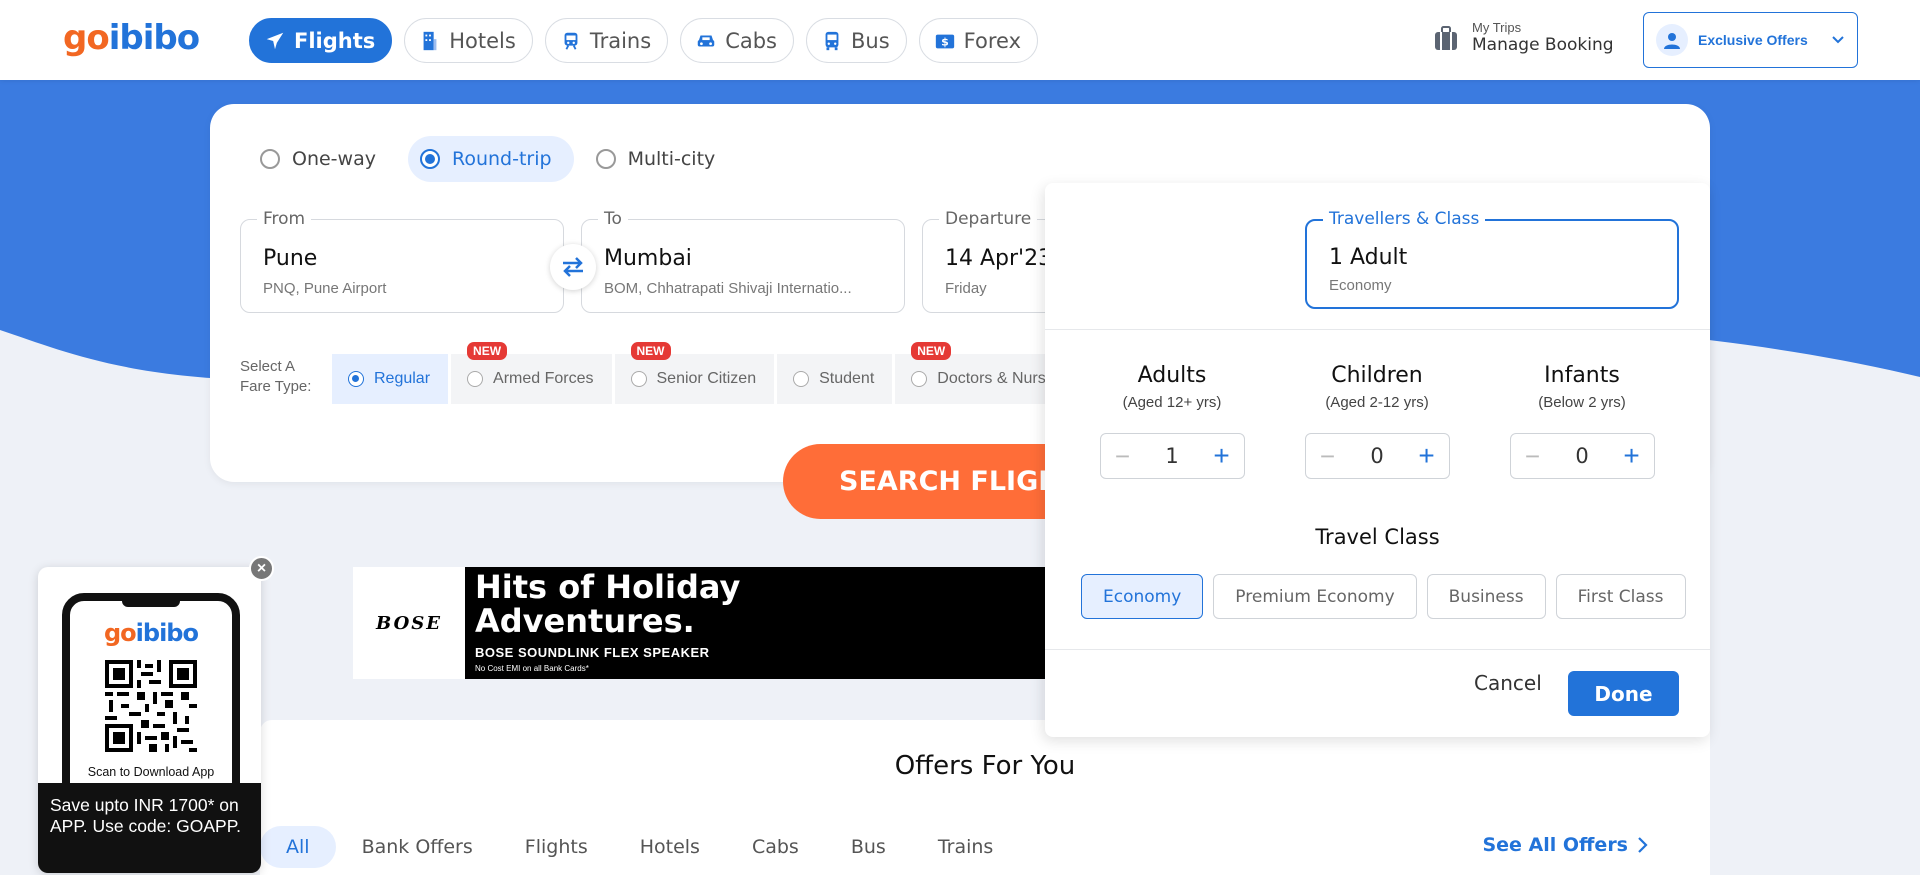 Image resolution: width=1920 pixels, height=875 pixels. I want to click on offer-tab-cabs: Cabs, so click(775, 847).